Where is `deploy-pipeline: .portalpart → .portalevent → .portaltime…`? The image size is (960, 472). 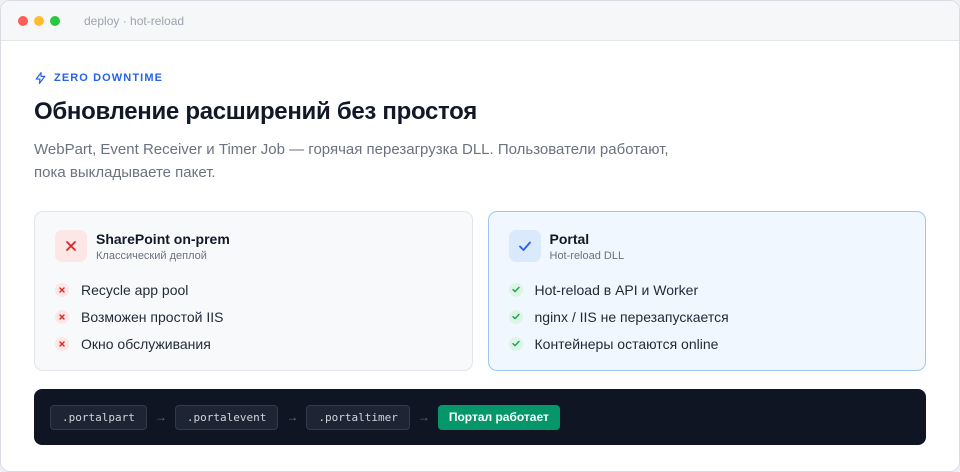 deploy-pipeline: .portalpart → .portalevent → .portaltime… is located at coordinates (480, 417).